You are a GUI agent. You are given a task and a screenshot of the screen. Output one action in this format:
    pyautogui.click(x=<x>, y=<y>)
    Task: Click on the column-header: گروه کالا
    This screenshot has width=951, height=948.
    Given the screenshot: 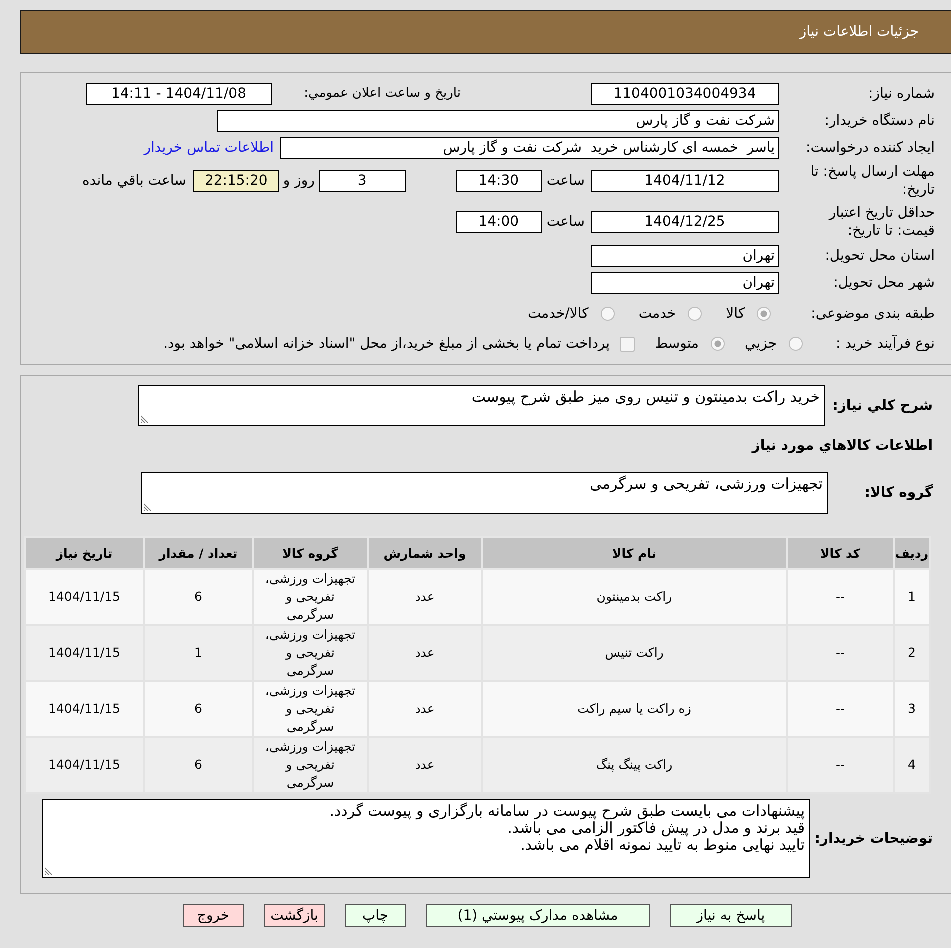 What is the action you would take?
    pyautogui.click(x=310, y=553)
    